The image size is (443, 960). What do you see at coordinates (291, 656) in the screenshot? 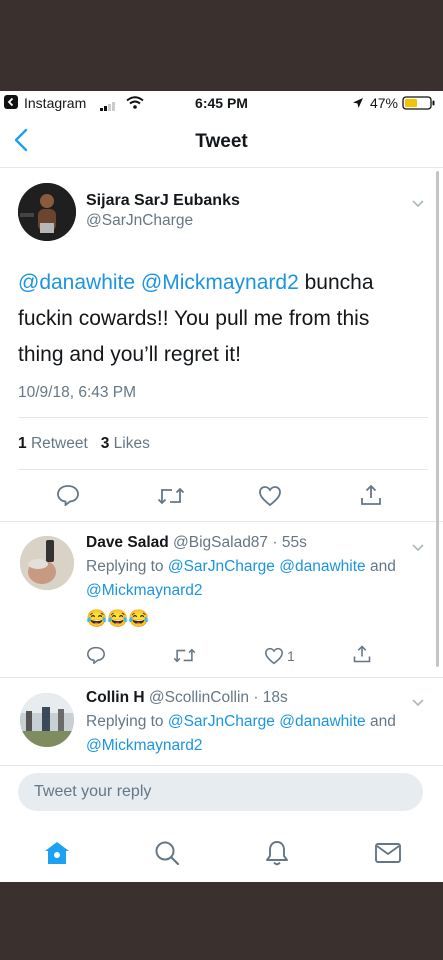
I see `reply-like-count: 1` at bounding box center [291, 656].